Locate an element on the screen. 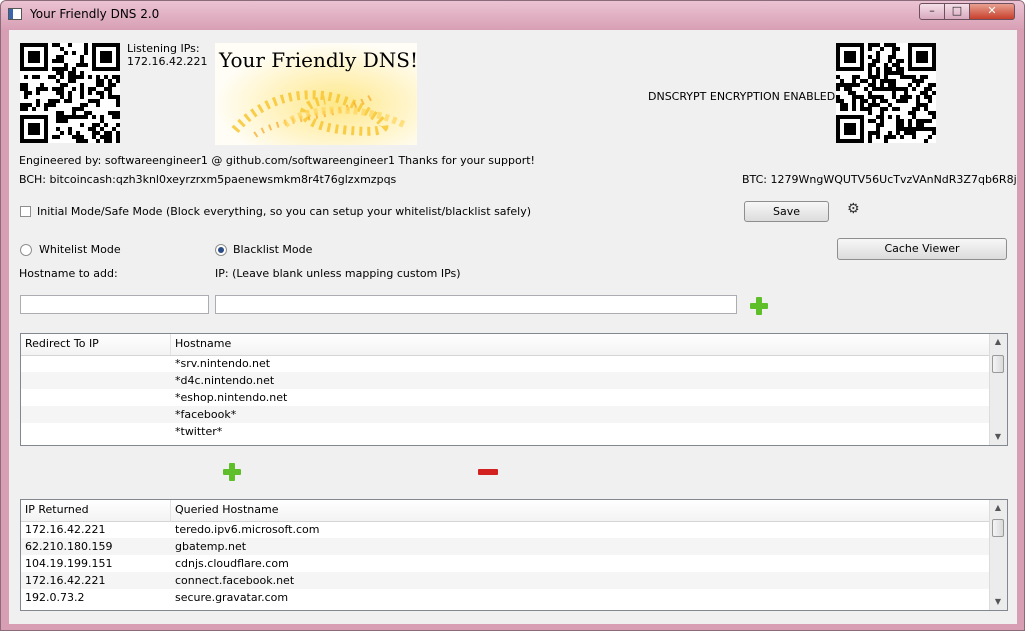 The height and width of the screenshot is (631, 1025). maximize-button: □ is located at coordinates (957, 11).